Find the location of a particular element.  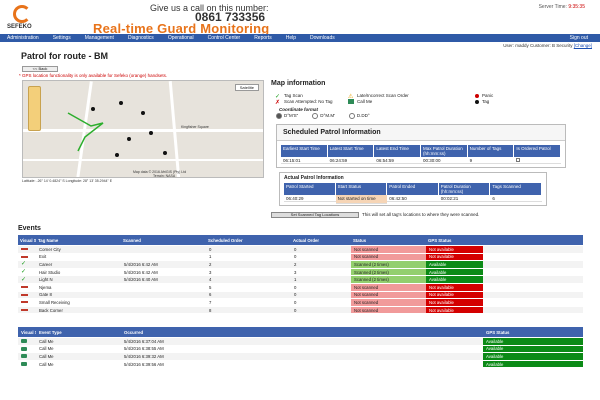

tag-name: Gate 8 is located at coordinates (45, 295).